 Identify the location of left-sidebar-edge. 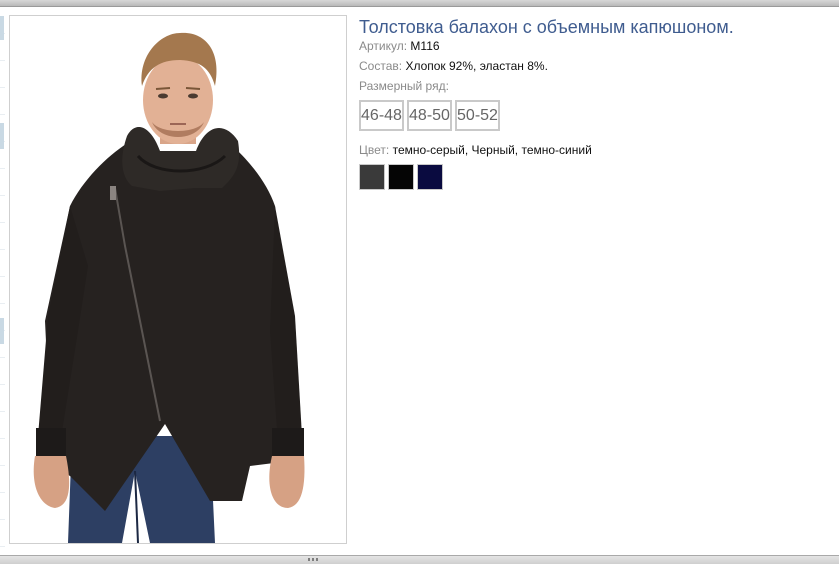
(2, 281).